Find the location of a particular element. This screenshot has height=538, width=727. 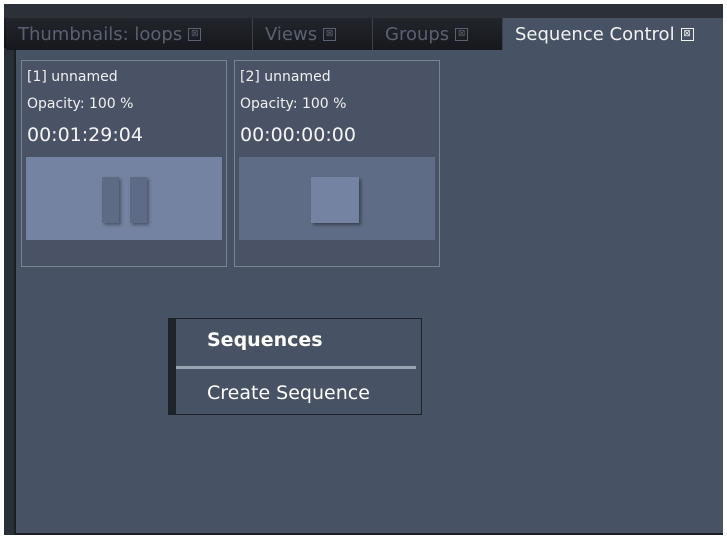

stop-icon is located at coordinates (335, 200).